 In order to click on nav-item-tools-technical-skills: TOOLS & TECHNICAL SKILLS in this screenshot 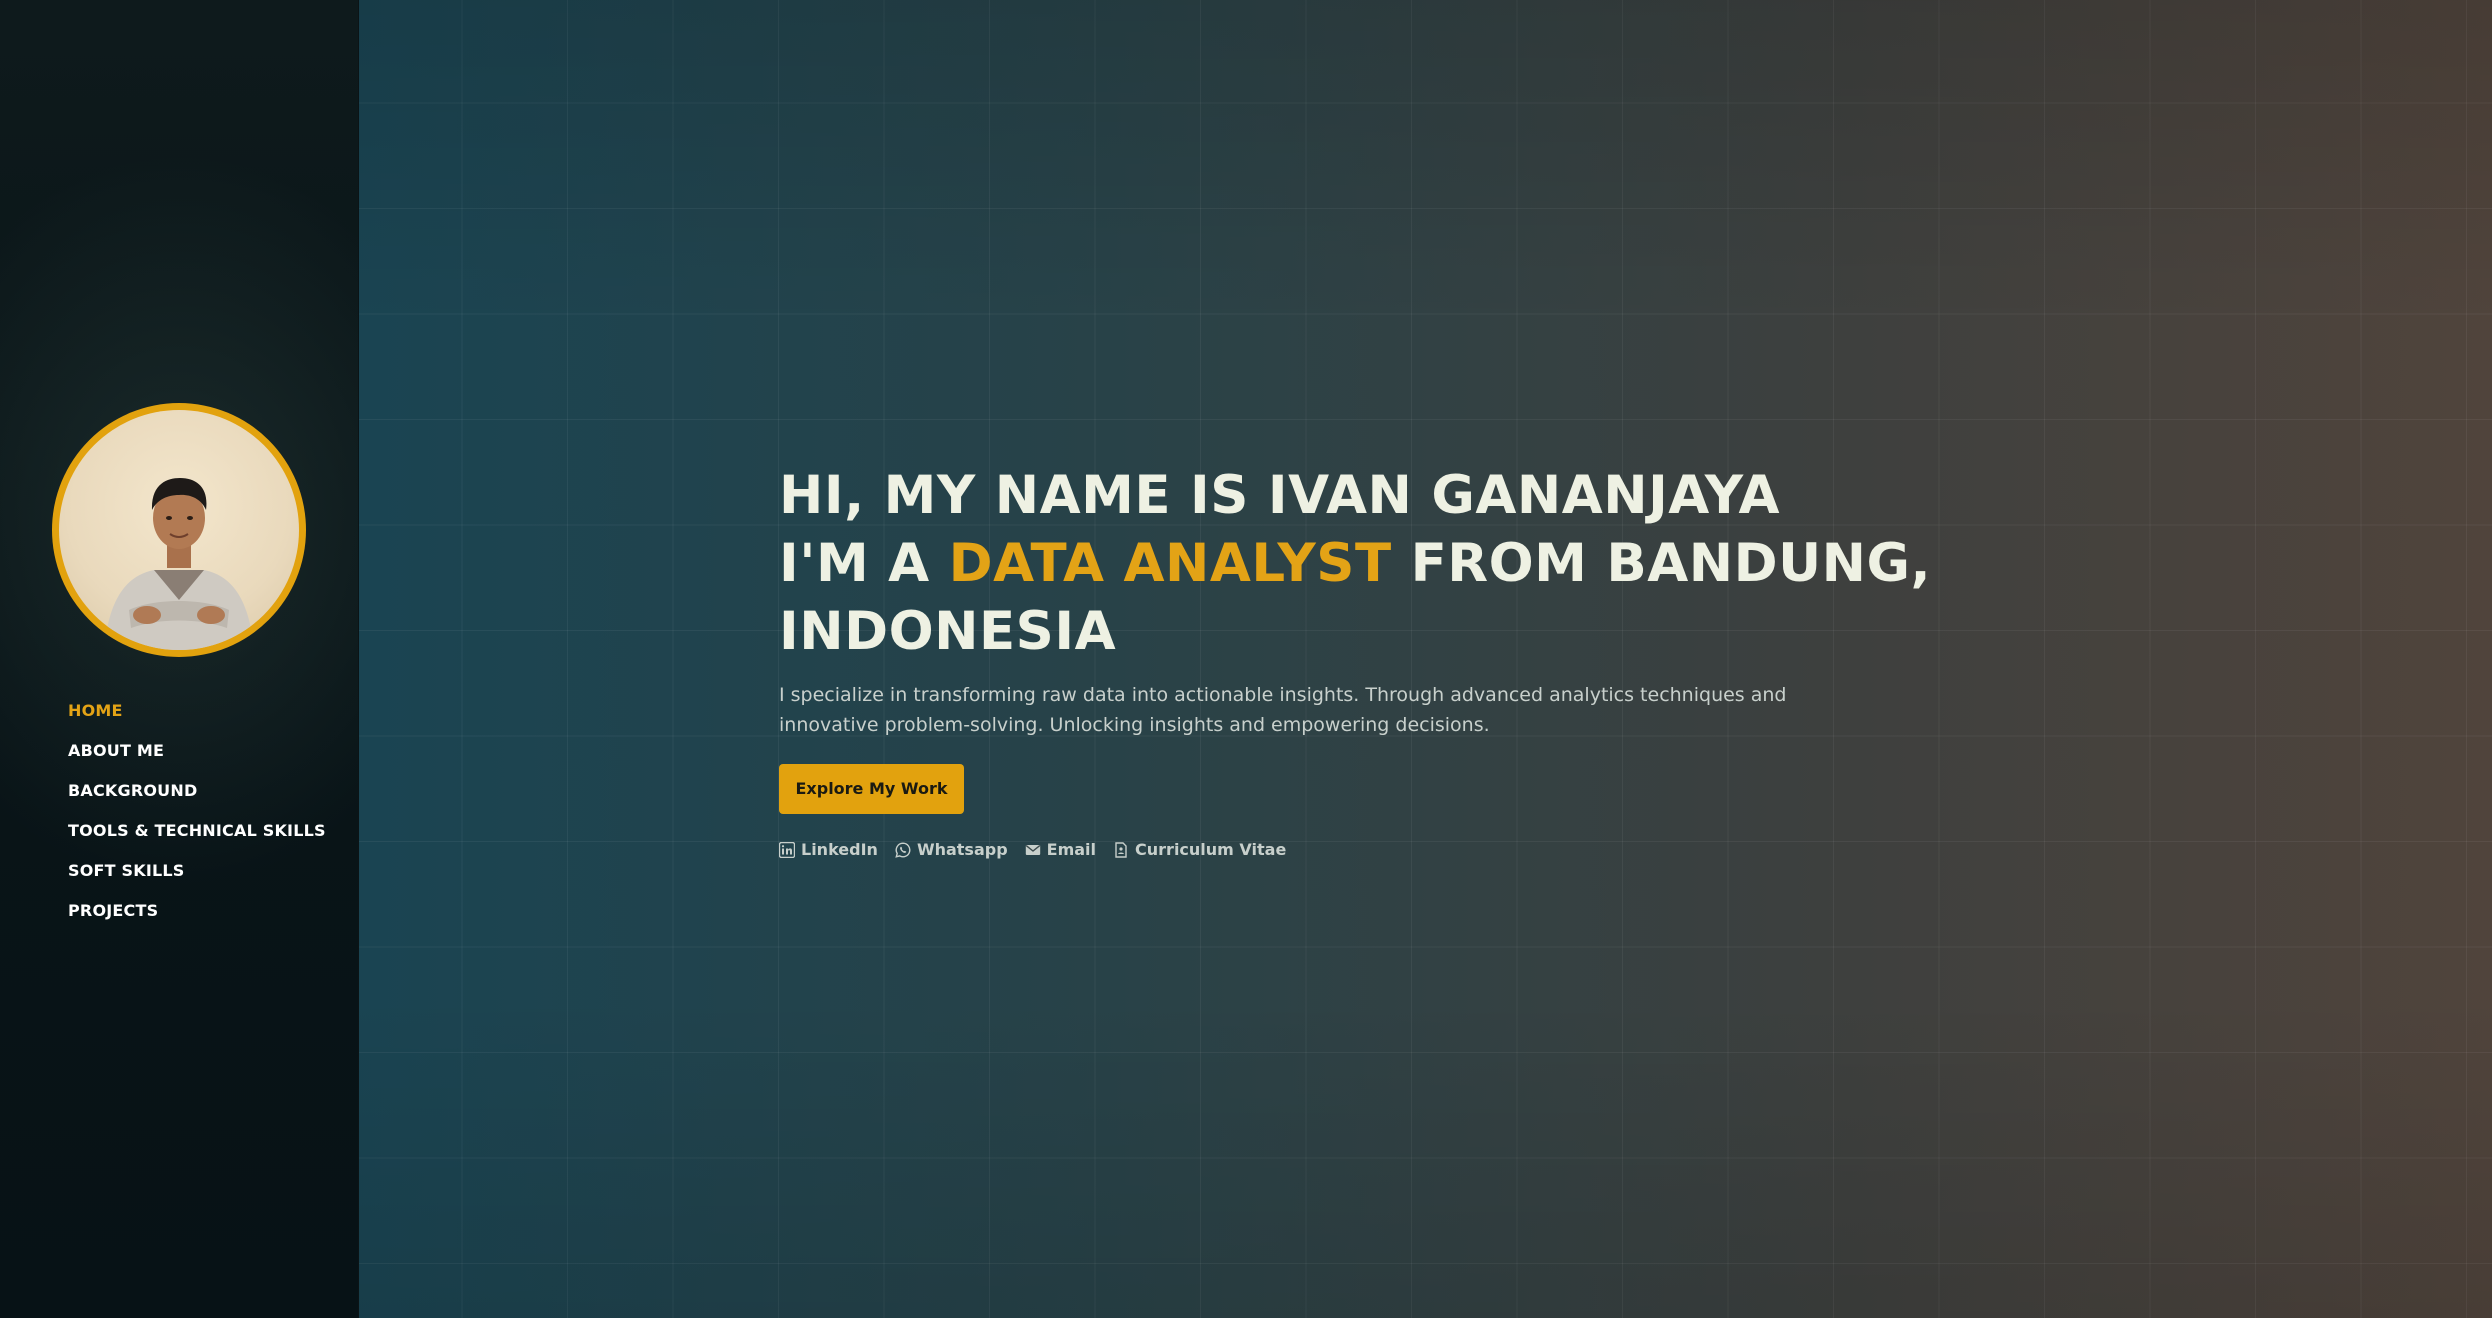, I will do `click(197, 830)`.